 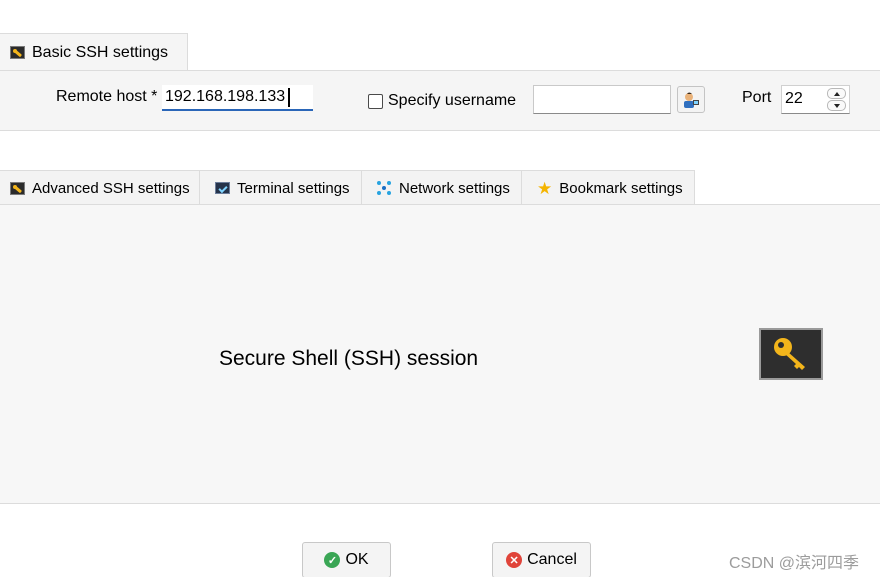 What do you see at coordinates (100, 52) in the screenshot?
I see `tab-basic-ssh-settings-label: Basic SSH settings` at bounding box center [100, 52].